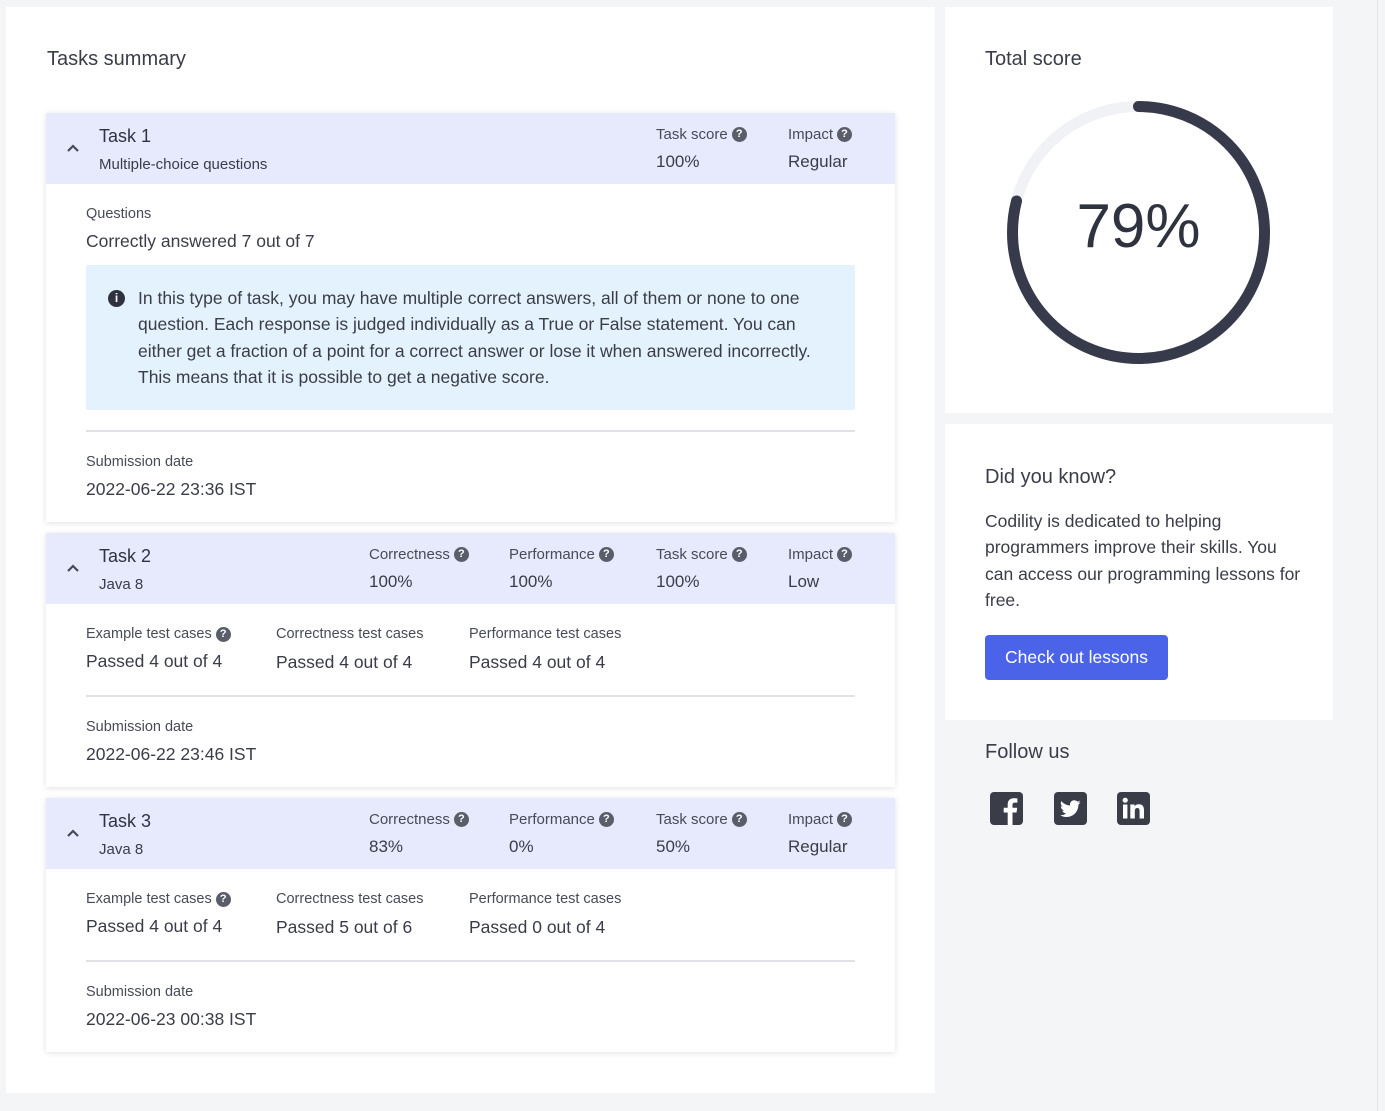 The image size is (1385, 1111). What do you see at coordinates (521, 846) in the screenshot?
I see `metric-value: 0%` at bounding box center [521, 846].